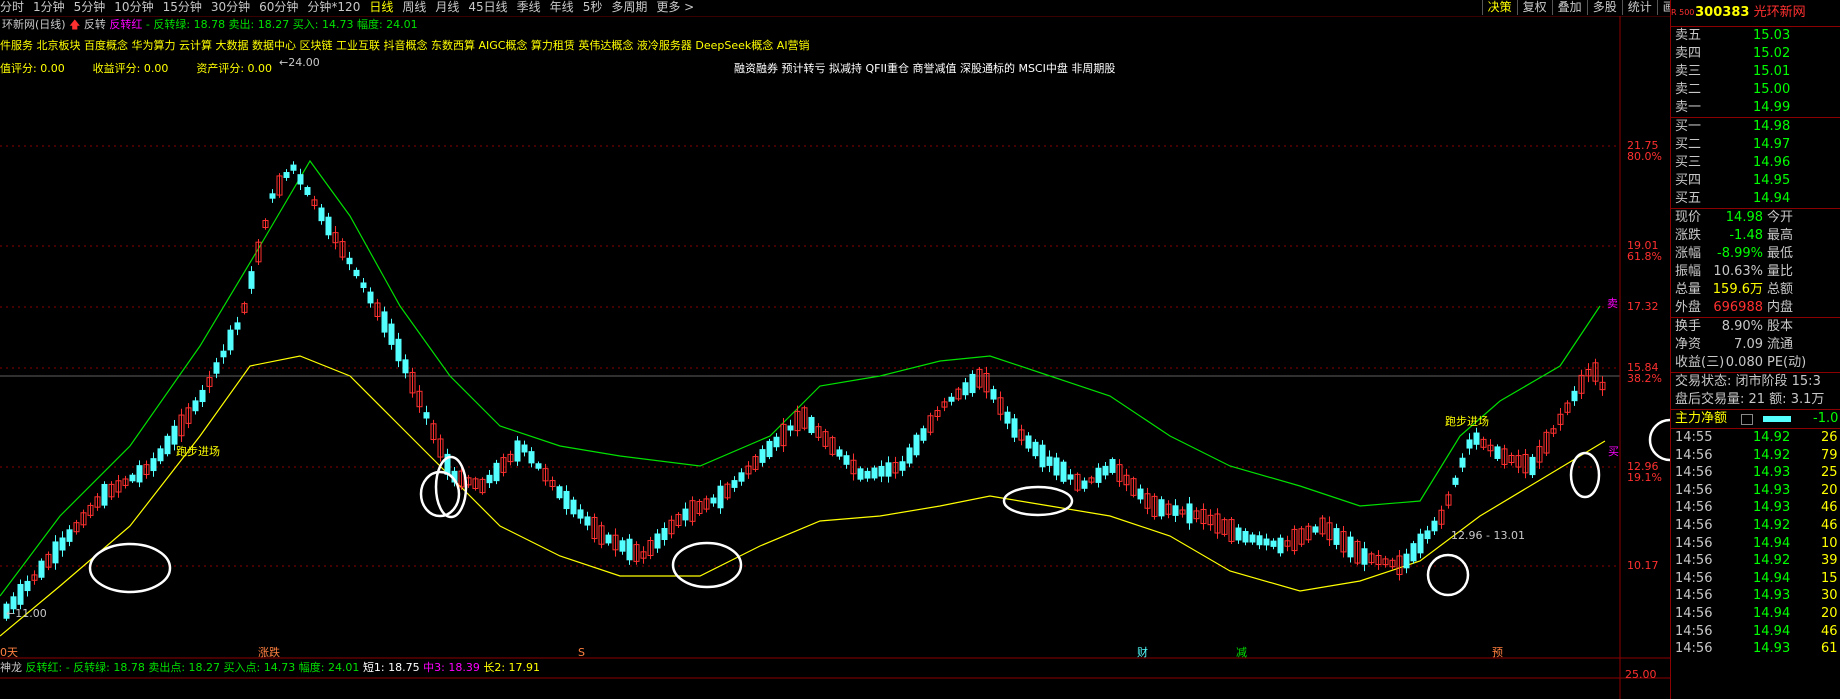 This screenshot has width=1840, height=699. Describe the element at coordinates (1755, 272) in the screenshot. I see `stat-row: 振幅 10.63% 量比` at that location.